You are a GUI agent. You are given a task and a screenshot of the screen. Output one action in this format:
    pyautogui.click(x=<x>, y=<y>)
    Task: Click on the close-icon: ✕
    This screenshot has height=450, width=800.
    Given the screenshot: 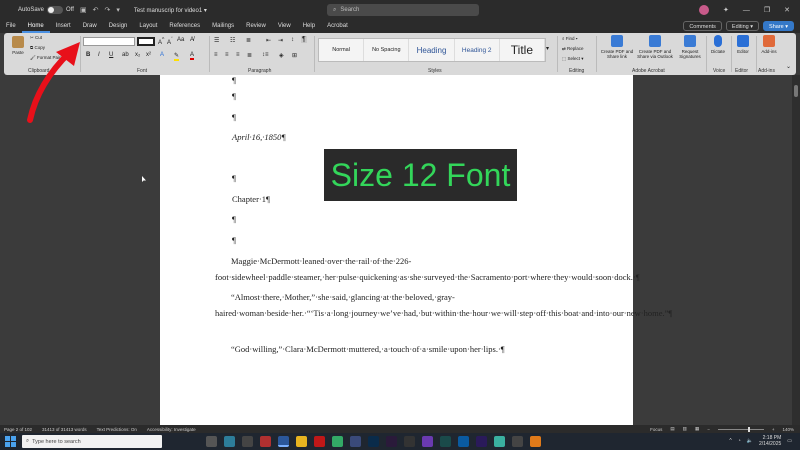 What is the action you would take?
    pyautogui.click(x=787, y=10)
    